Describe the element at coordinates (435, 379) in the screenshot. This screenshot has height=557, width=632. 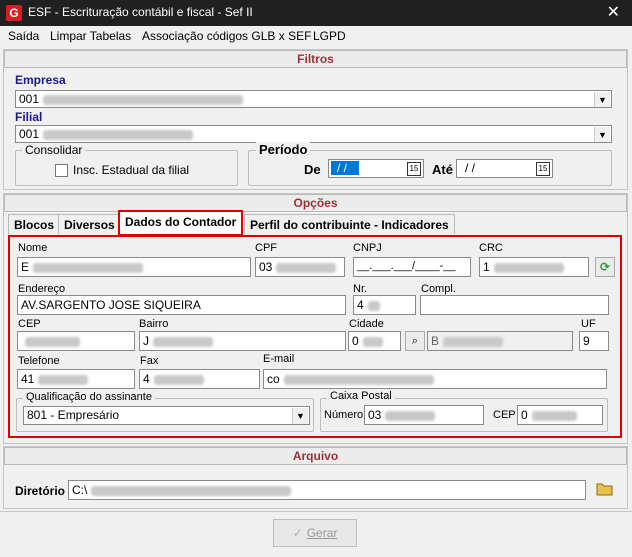
I see `email-input: co` at that location.